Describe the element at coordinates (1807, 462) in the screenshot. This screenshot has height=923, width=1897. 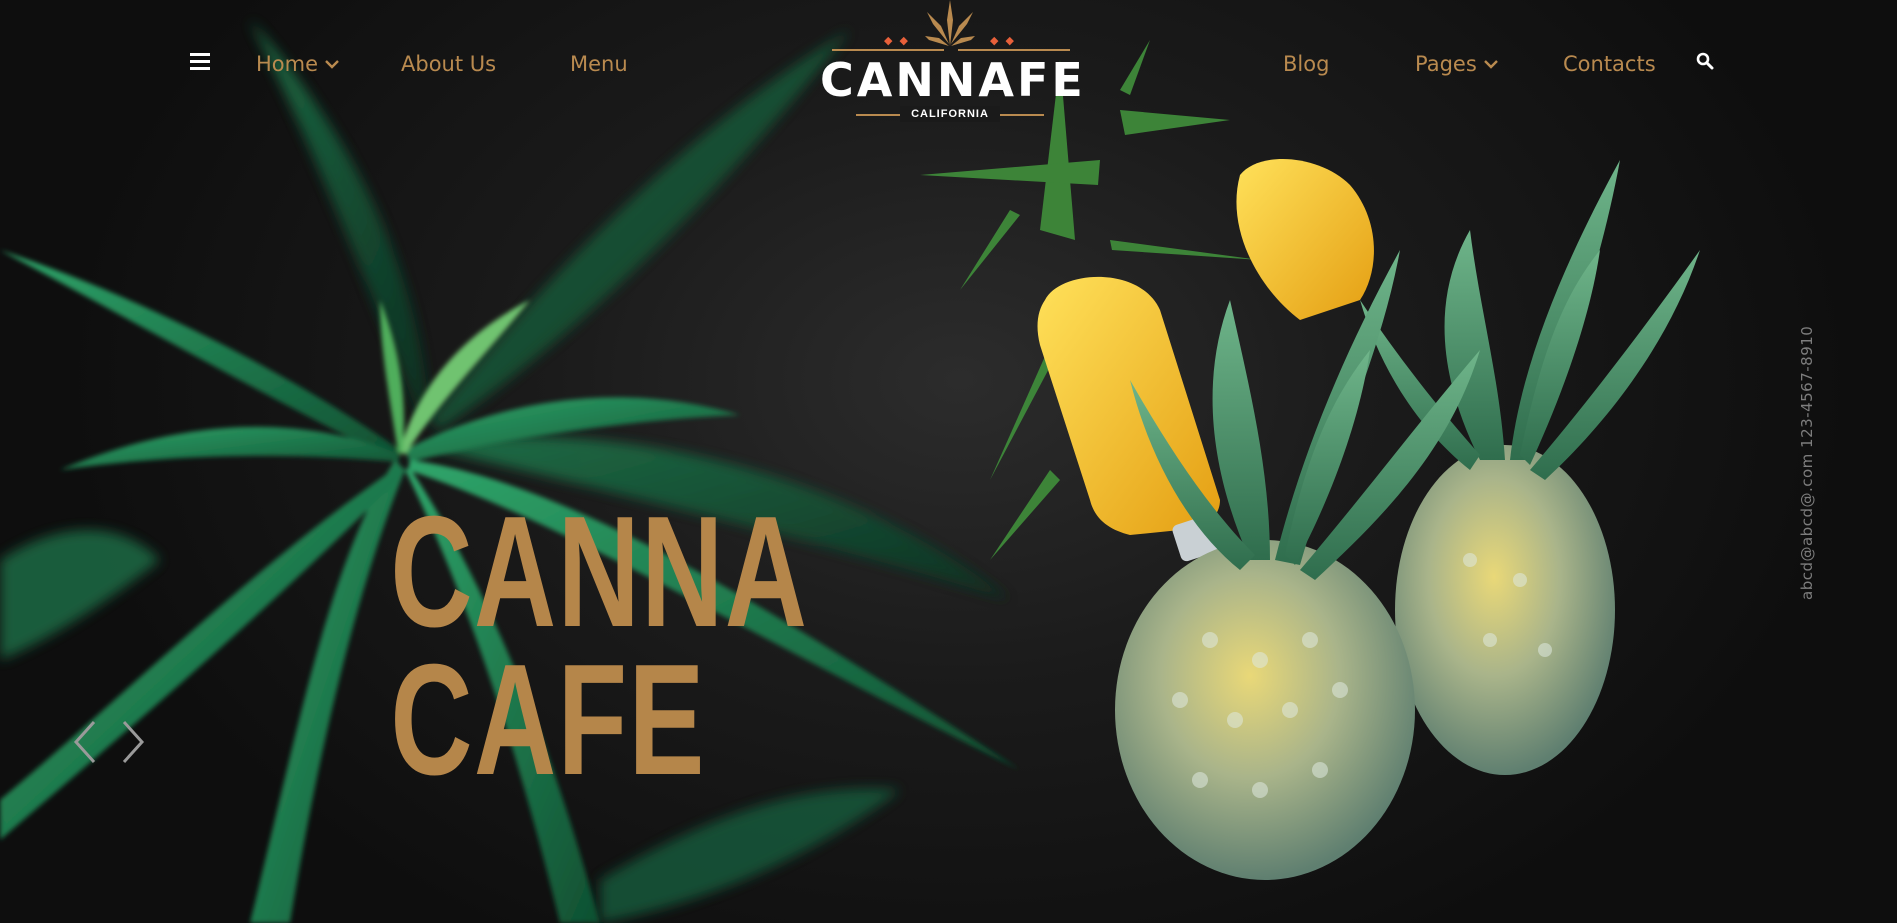
I see `contact-info: abcd@abcd@.com 123-4567-8910` at that location.